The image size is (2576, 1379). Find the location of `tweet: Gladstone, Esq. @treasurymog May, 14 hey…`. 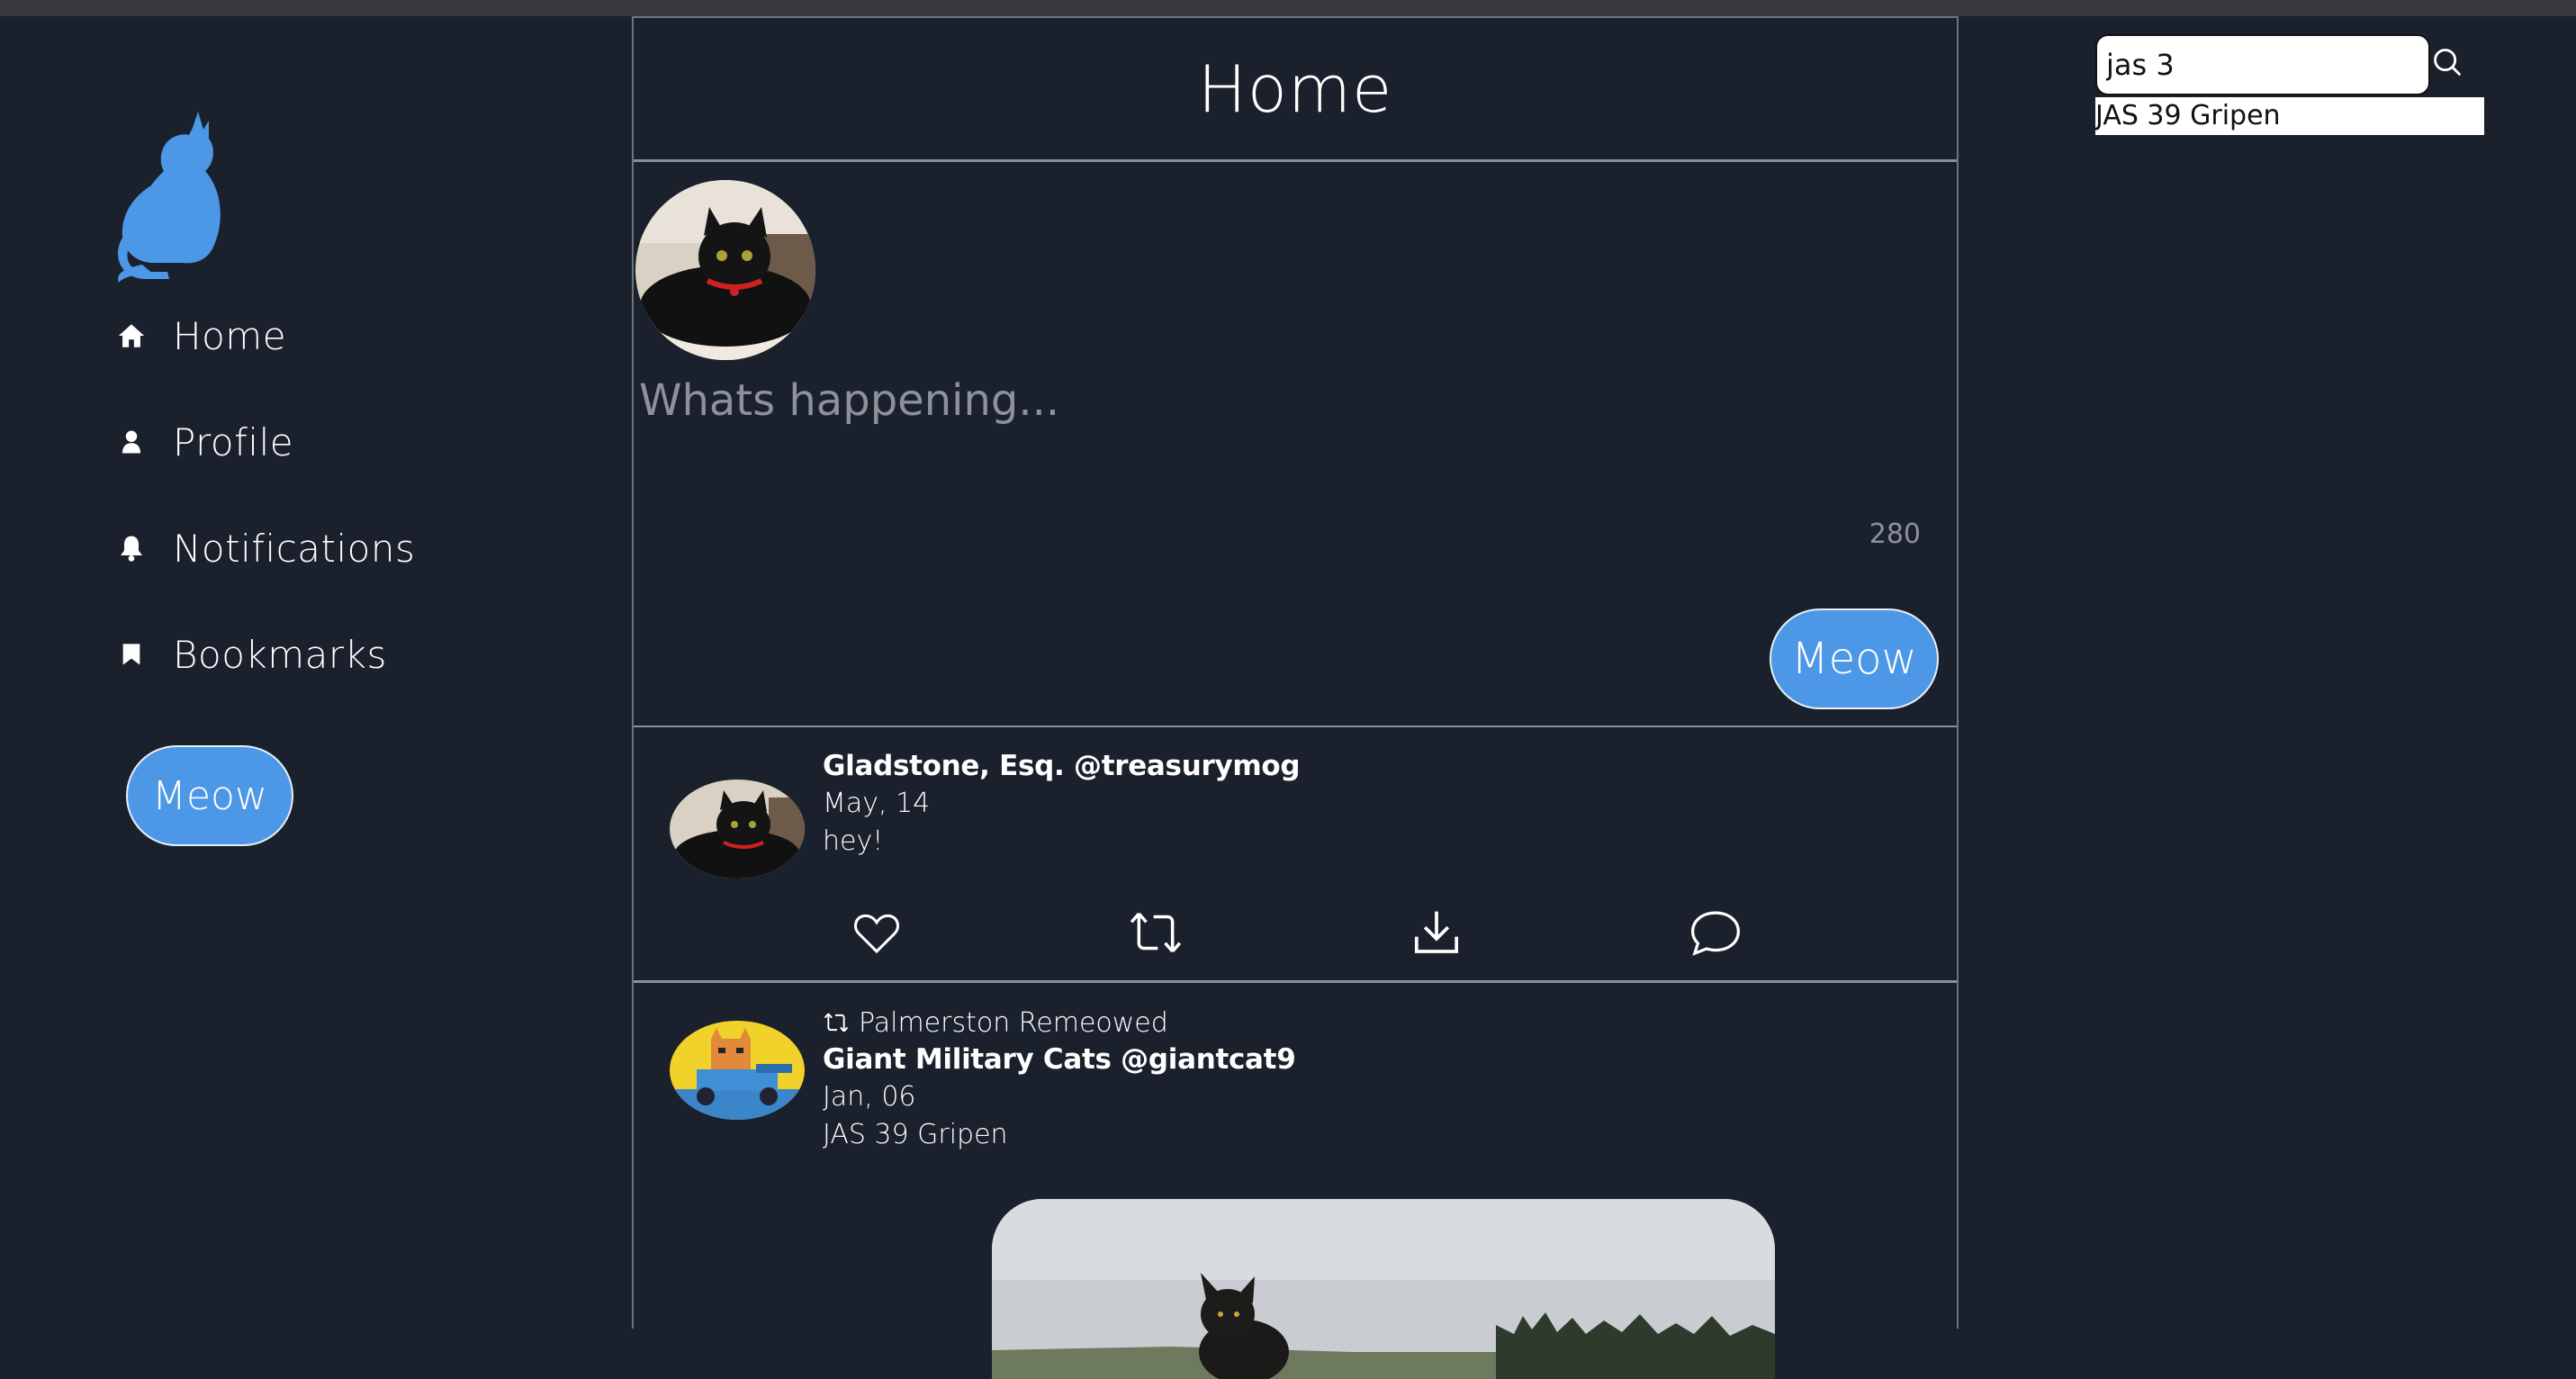

tweet: Gladstone, Esq. @treasurymog May, 14 hey… is located at coordinates (1295, 855).